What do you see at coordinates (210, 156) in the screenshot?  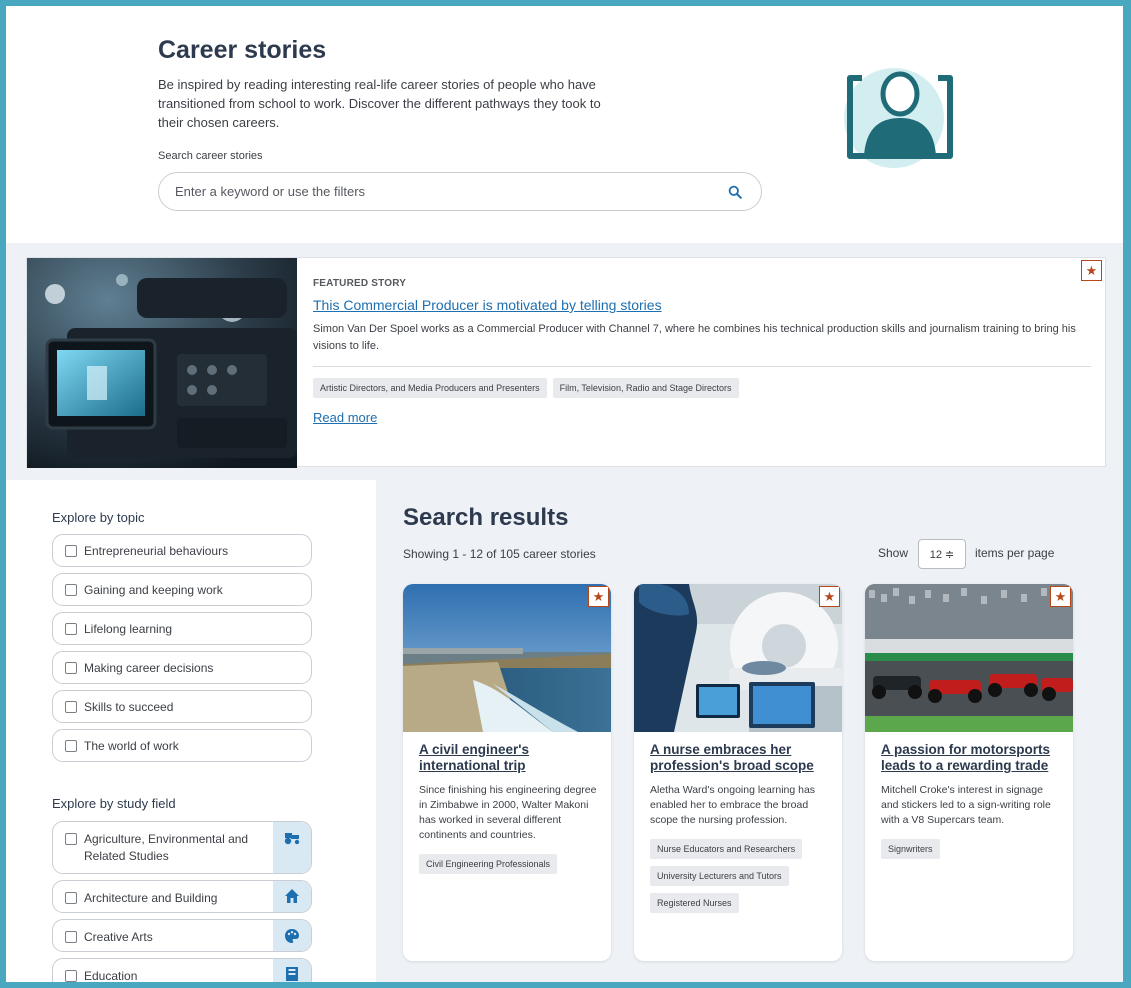 I see `search-label: Search career stories` at bounding box center [210, 156].